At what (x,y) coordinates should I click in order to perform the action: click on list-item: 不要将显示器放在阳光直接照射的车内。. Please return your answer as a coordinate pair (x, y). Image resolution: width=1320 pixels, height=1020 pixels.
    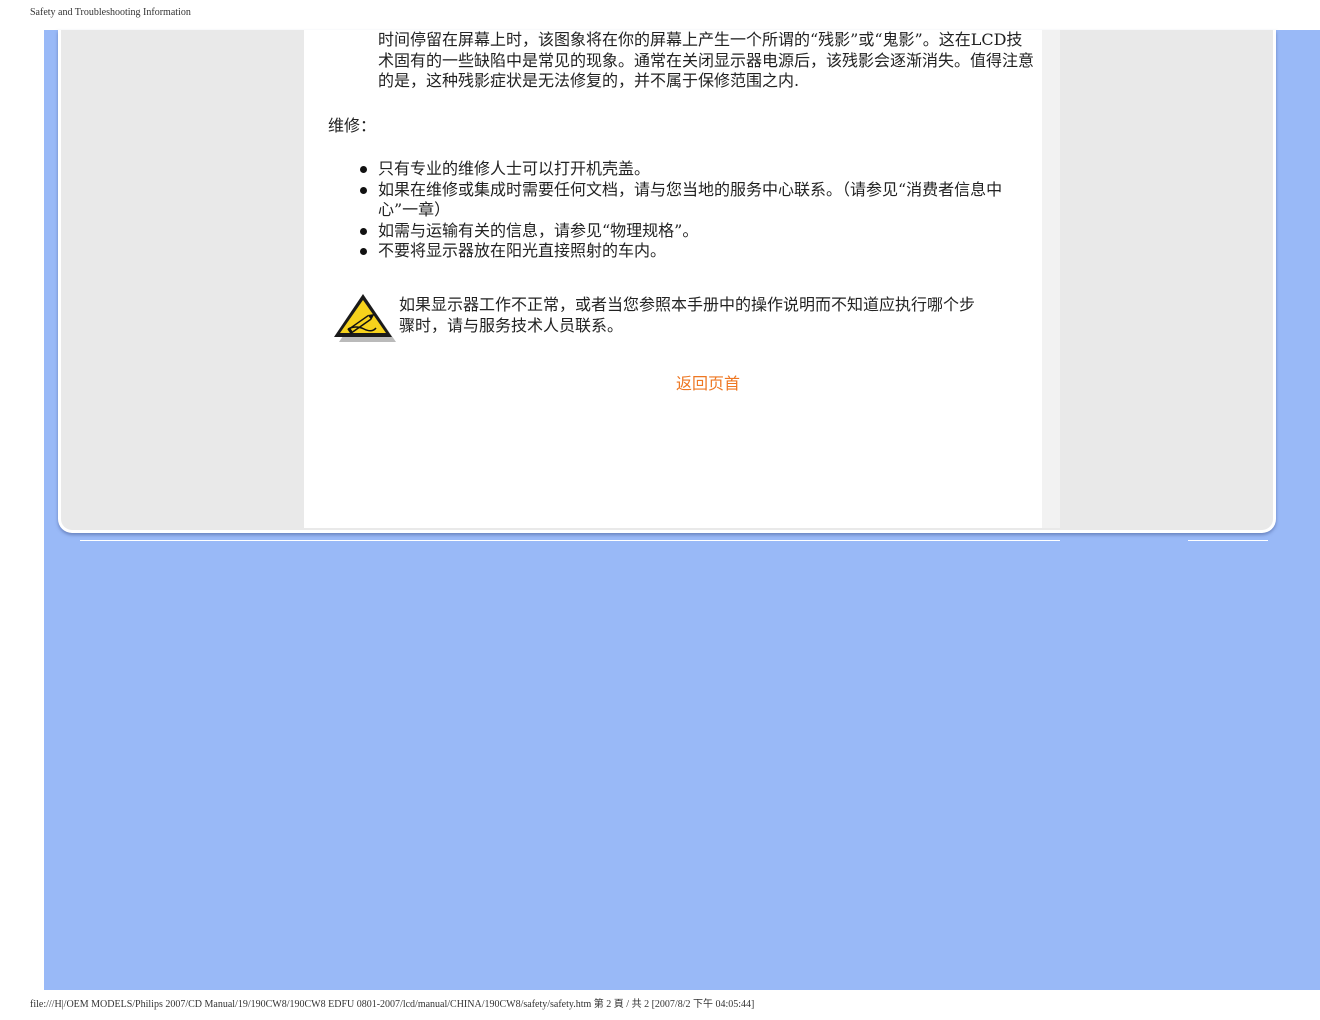
    Looking at the image, I should click on (700, 251).